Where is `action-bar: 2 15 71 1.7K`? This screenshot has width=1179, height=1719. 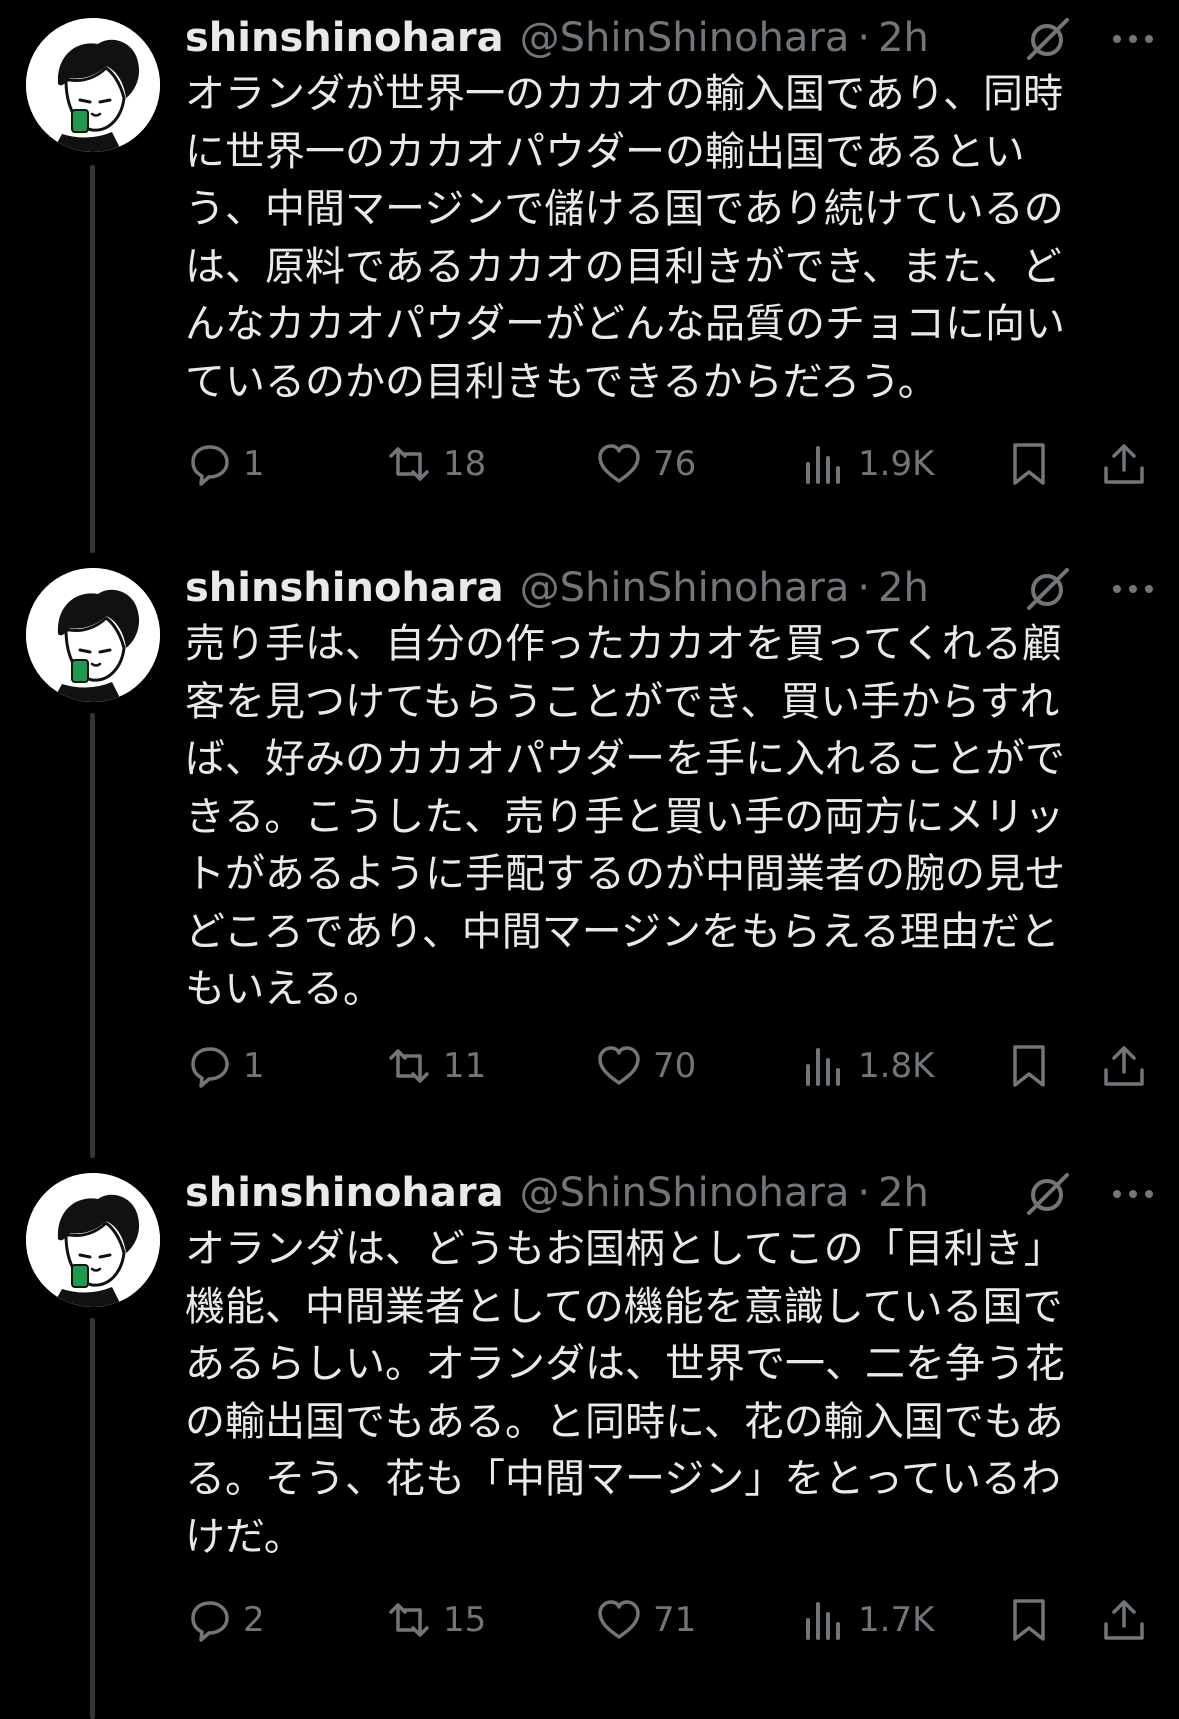
action-bar: 2 15 71 1.7K is located at coordinates (675, 1620).